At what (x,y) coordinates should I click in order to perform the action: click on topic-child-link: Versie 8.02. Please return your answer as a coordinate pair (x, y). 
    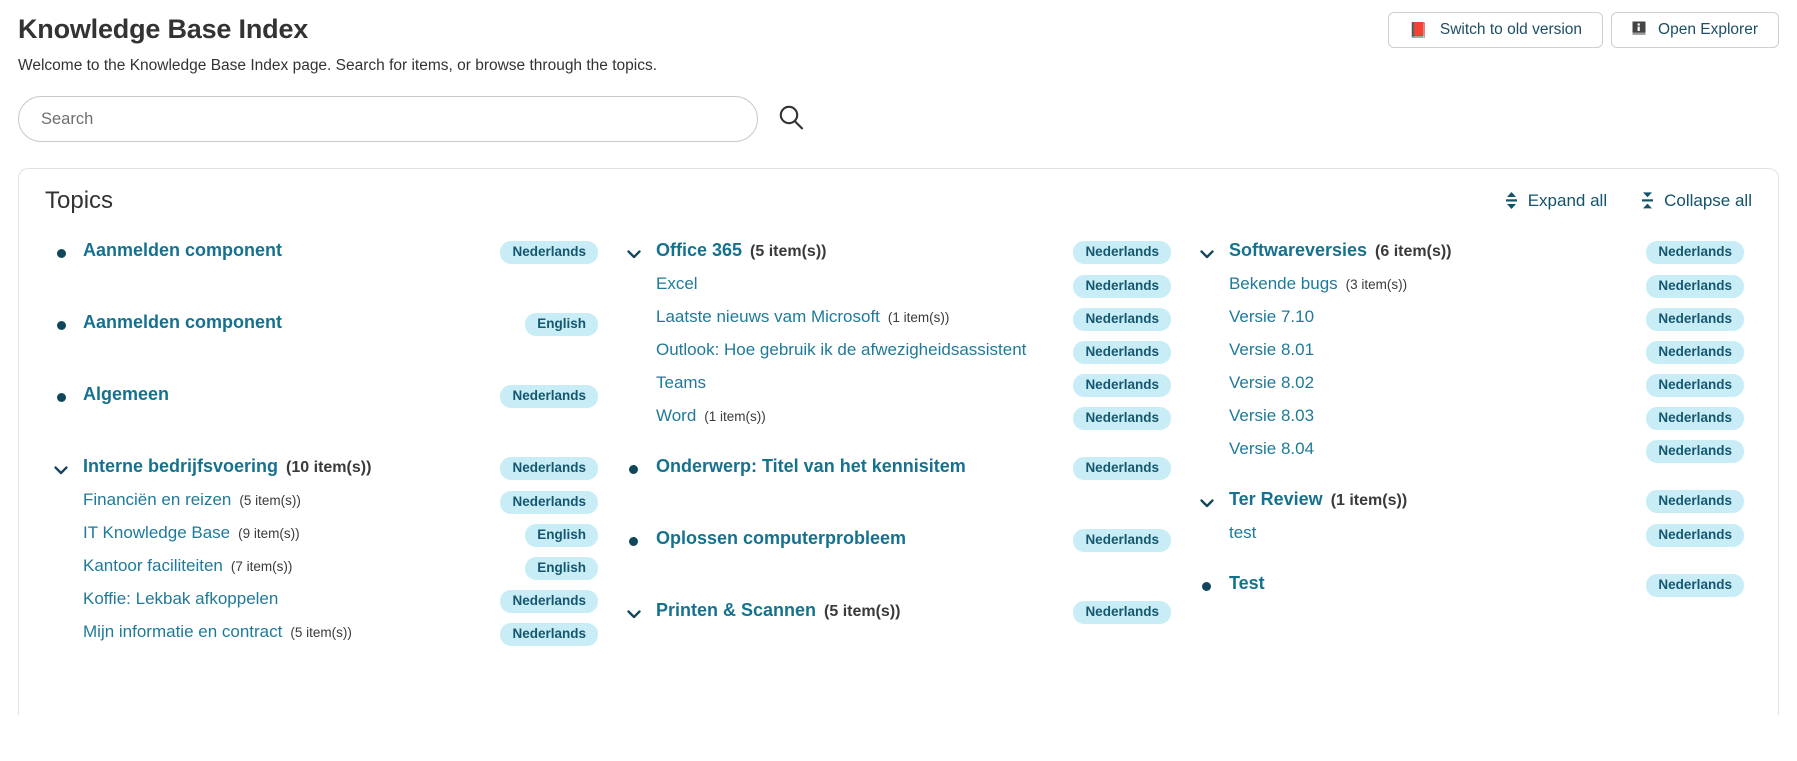
    Looking at the image, I should click on (1271, 383).